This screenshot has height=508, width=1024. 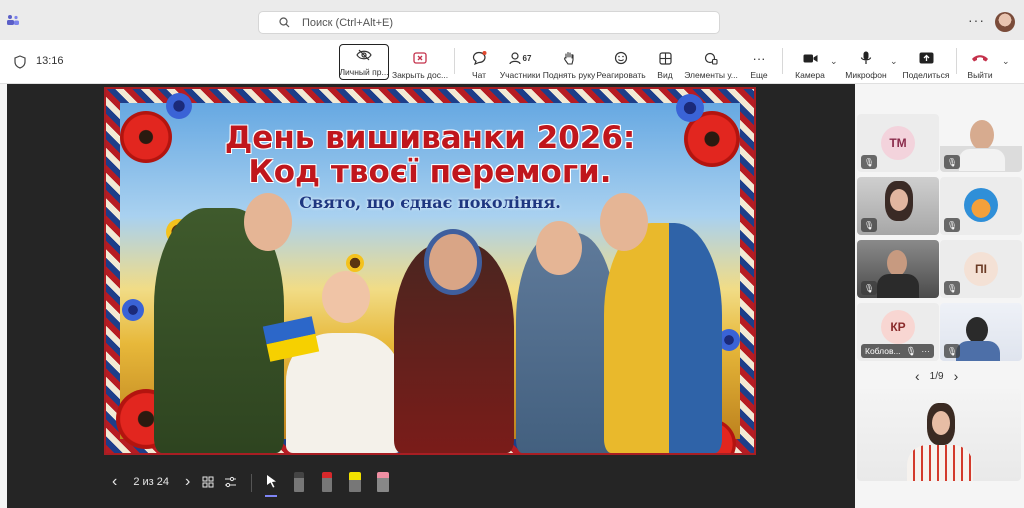 What do you see at coordinates (810, 58) in the screenshot?
I see `camera-icon` at bounding box center [810, 58].